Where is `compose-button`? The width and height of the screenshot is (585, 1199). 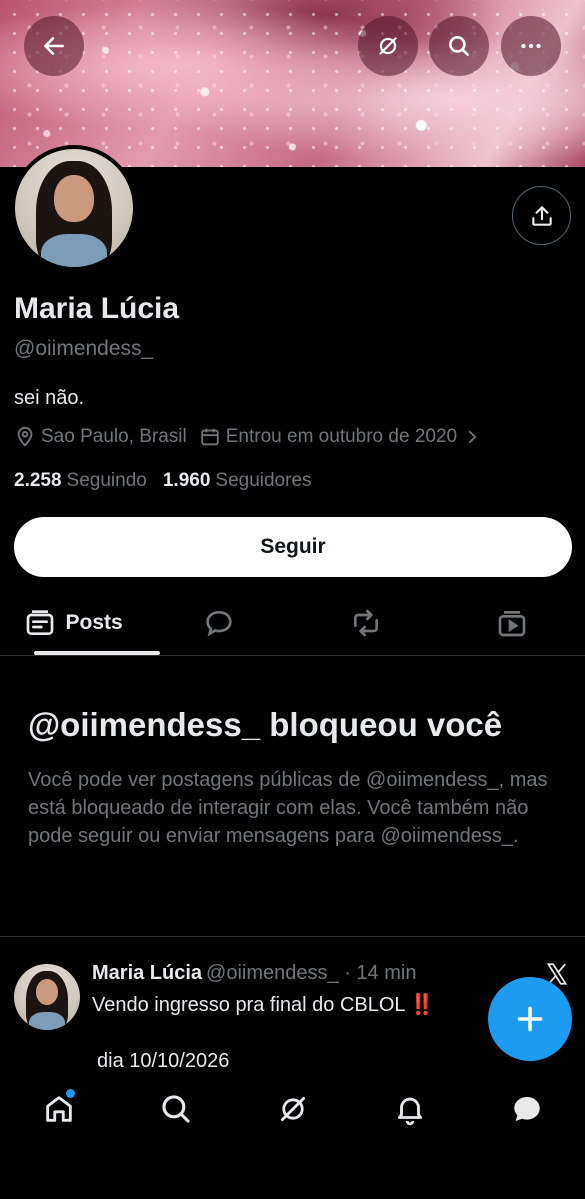 compose-button is located at coordinates (530, 1019).